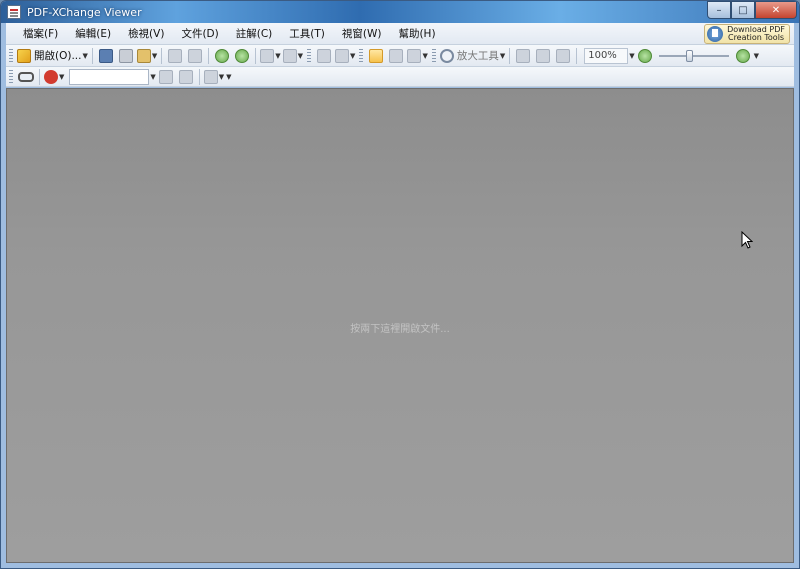 This screenshot has height=569, width=800. I want to click on undo-button: ▼, so click(270, 56).